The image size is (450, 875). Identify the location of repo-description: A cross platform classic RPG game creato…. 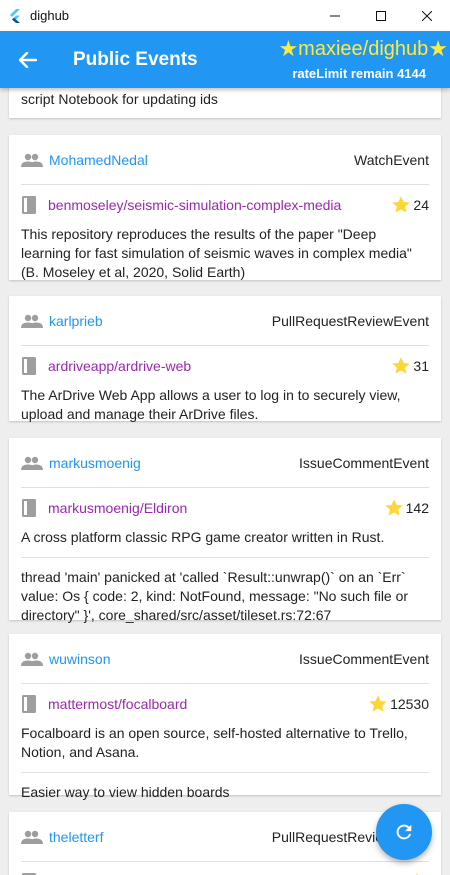
(203, 537).